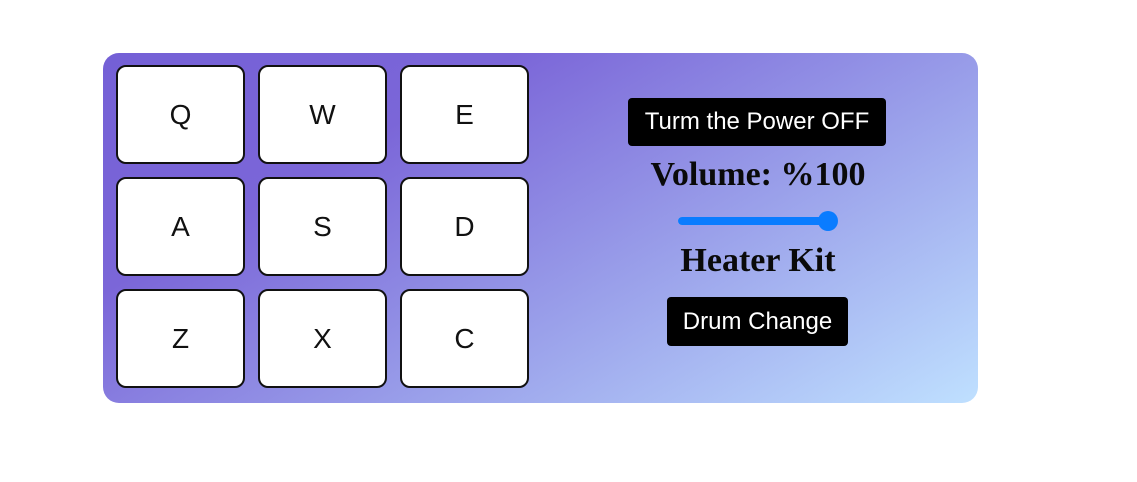  What do you see at coordinates (464, 226) in the screenshot?
I see `drum-pad-d: D` at bounding box center [464, 226].